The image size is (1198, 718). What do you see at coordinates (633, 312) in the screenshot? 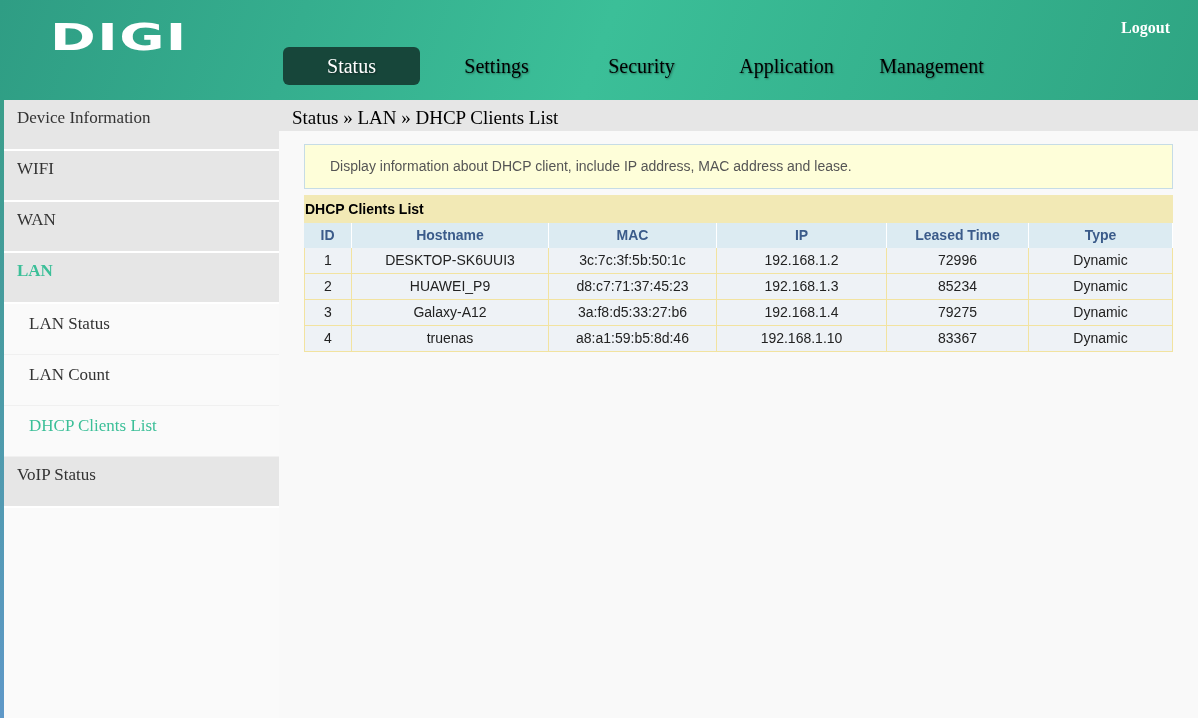
I see `table-cell: 3a:f8:d5:33:27:b6` at bounding box center [633, 312].